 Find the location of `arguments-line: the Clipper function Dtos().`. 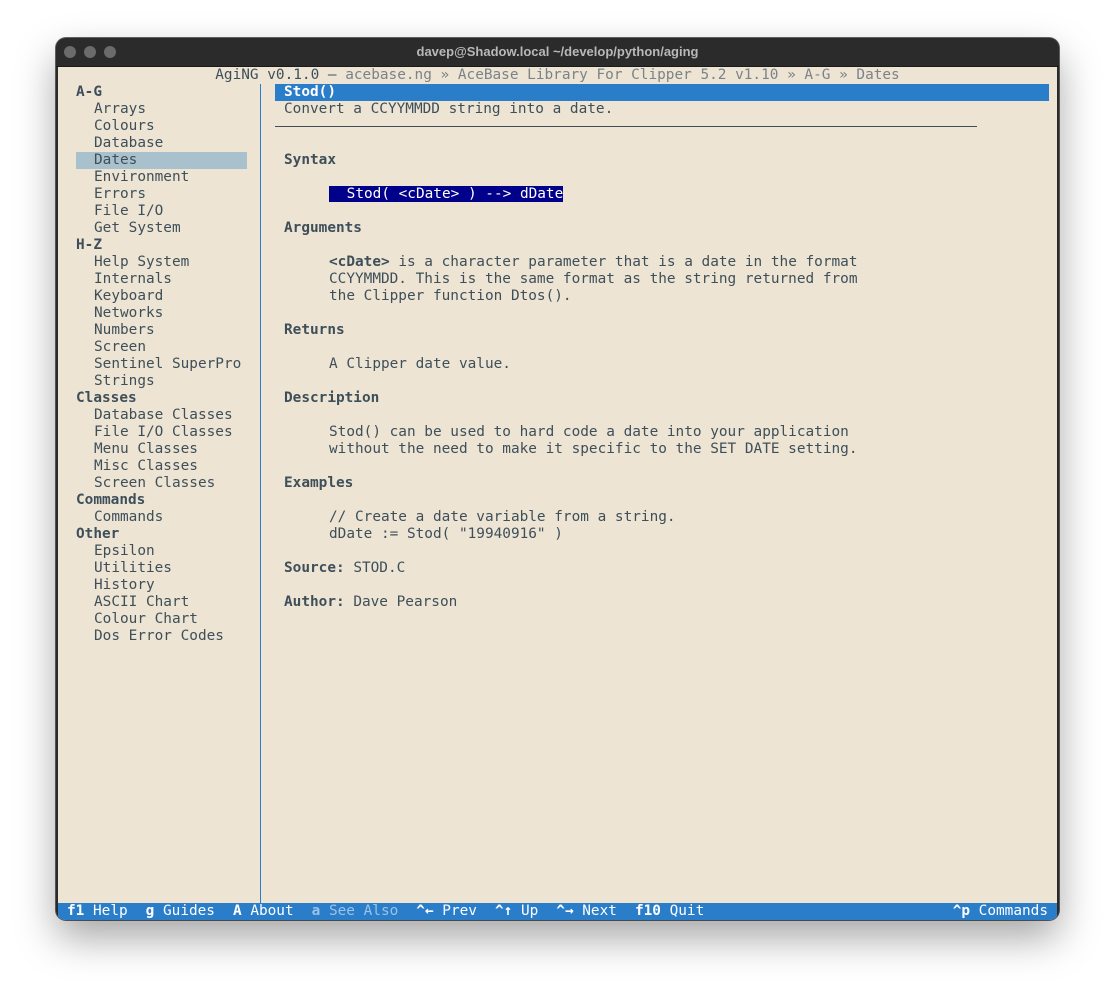

arguments-line: the Clipper function Dtos(). is located at coordinates (450, 296).